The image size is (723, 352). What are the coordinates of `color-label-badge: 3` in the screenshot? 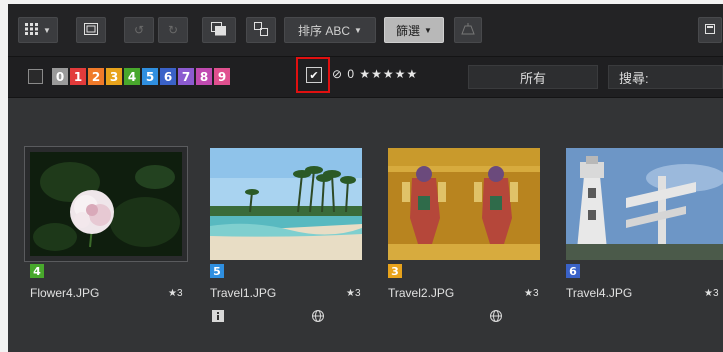 It's located at (395, 271).